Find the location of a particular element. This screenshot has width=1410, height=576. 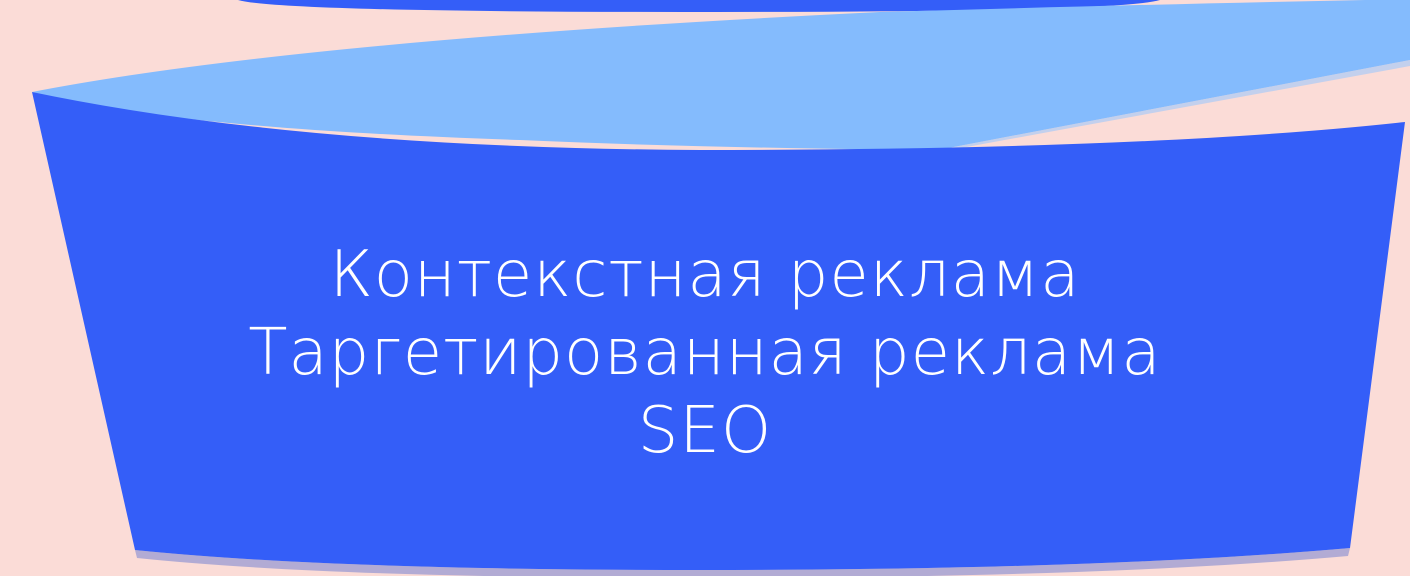

tier-label-seo: SEO is located at coordinates (705, 431).